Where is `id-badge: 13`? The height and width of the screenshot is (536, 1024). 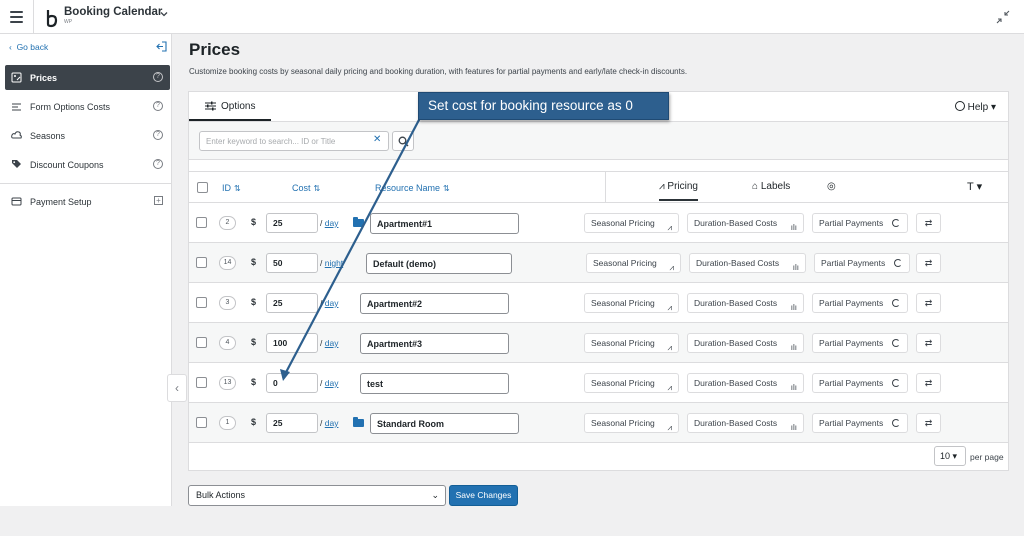 id-badge: 13 is located at coordinates (227, 383).